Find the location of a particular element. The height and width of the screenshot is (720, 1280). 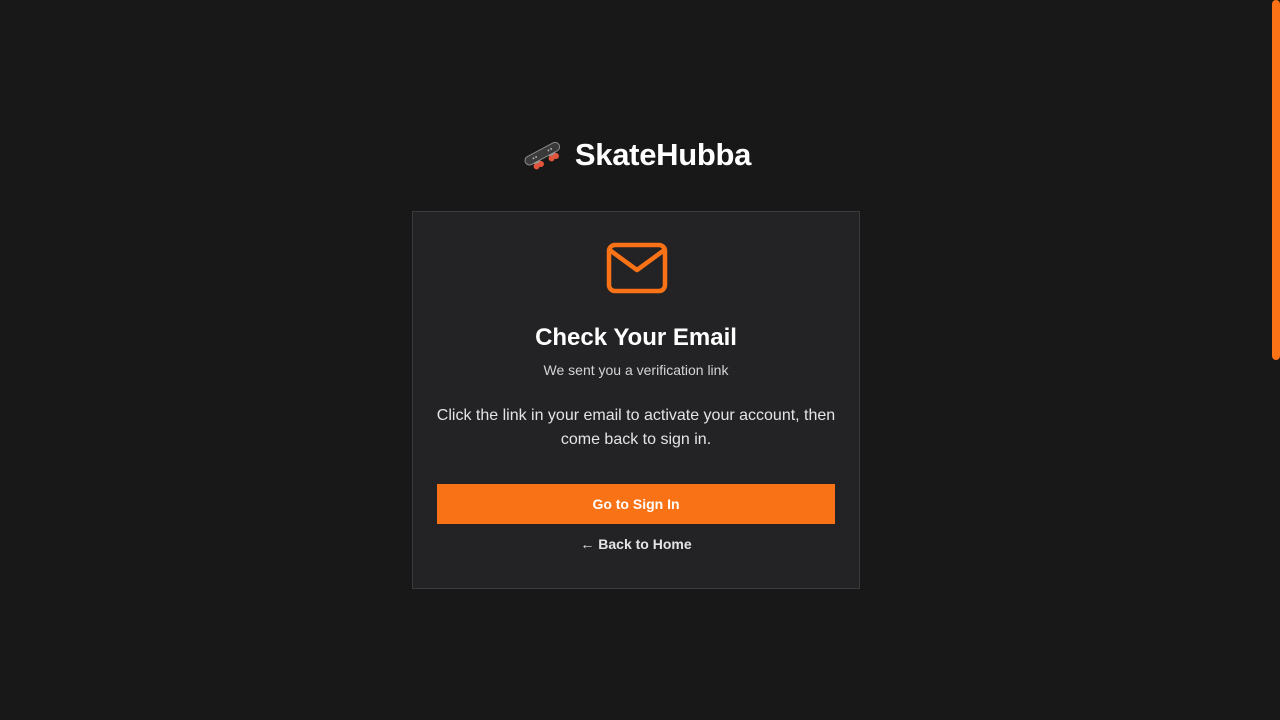

mail-icon is located at coordinates (637, 268).